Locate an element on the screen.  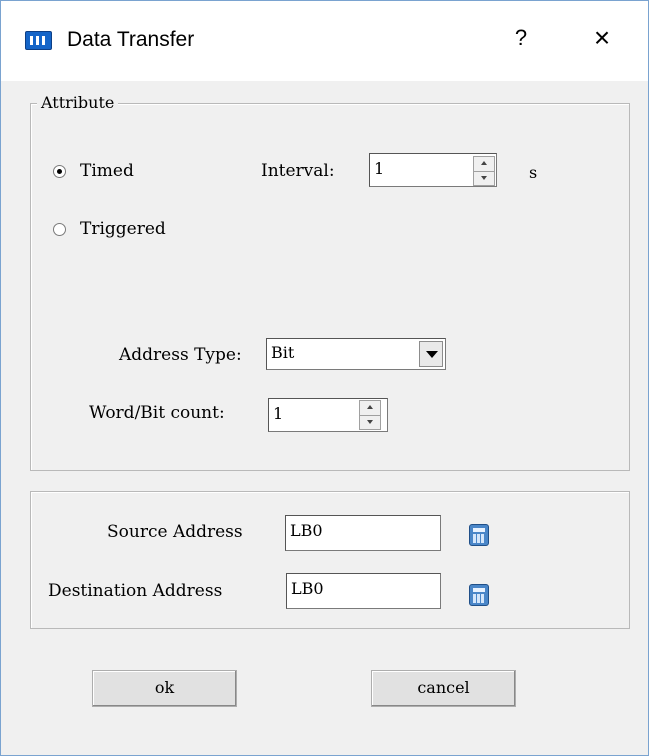
word-bit-count-spinner is located at coordinates (370, 415).